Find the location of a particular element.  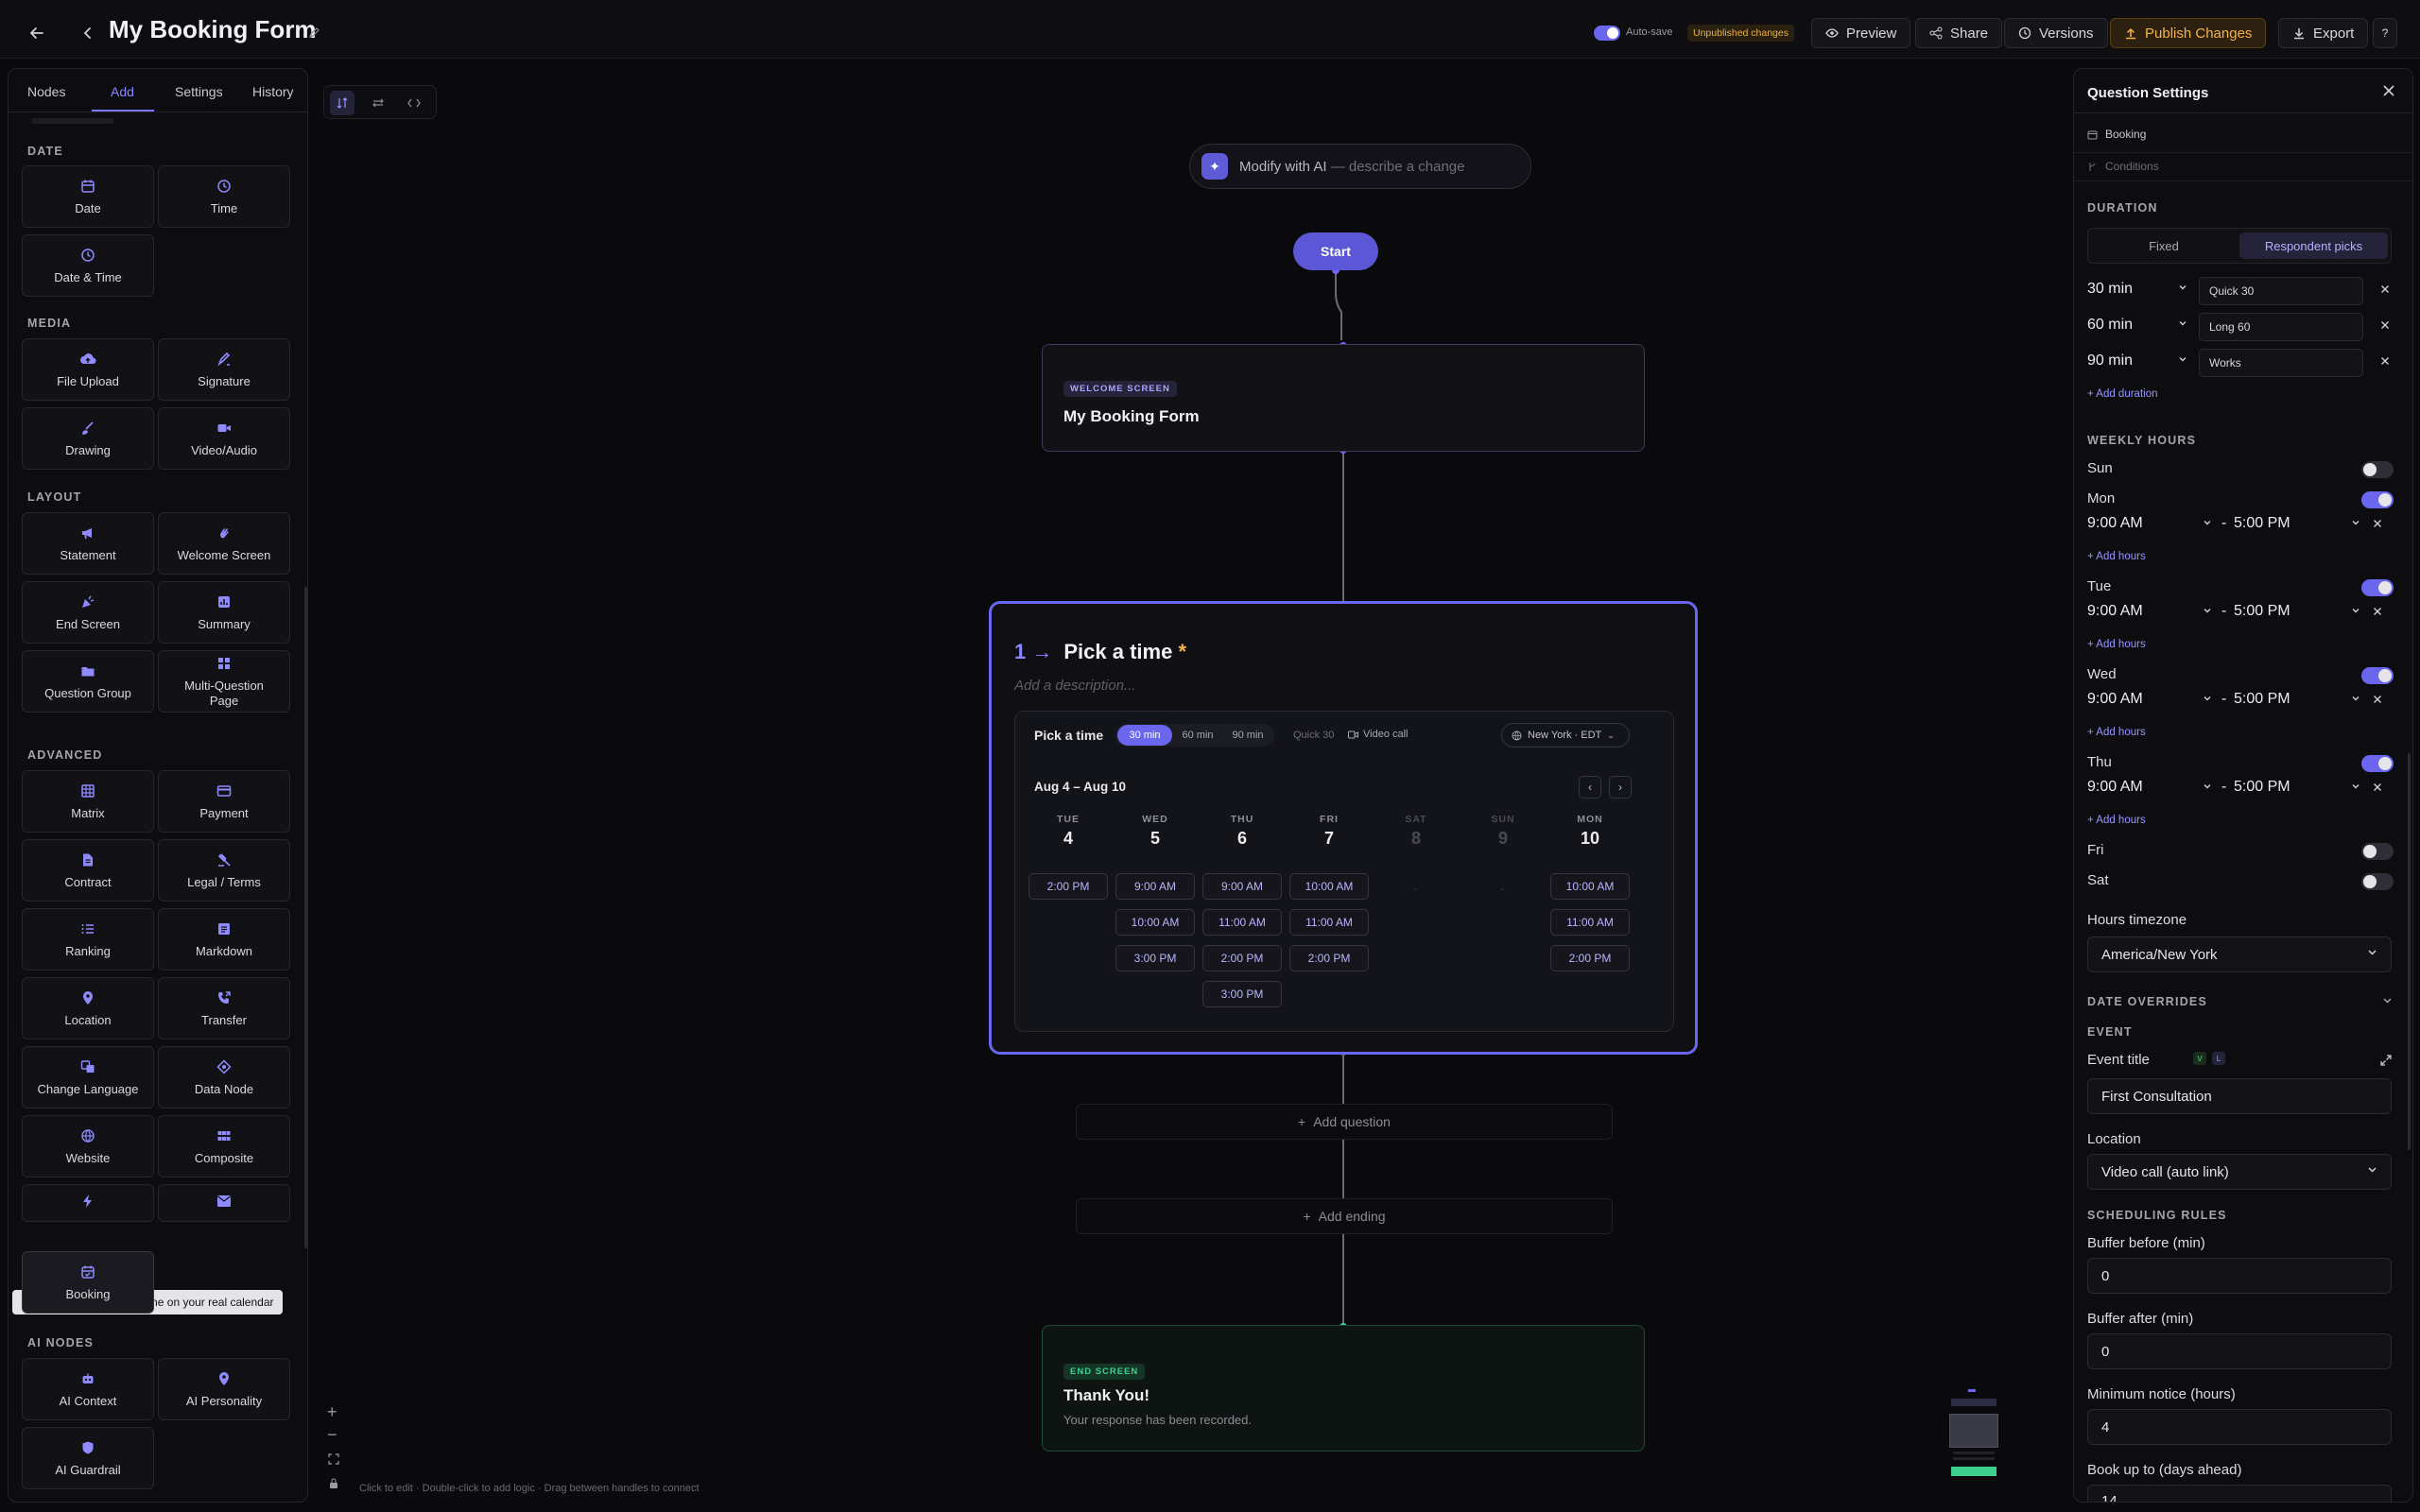

question-title: Pick a time is located at coordinates (1117, 651).